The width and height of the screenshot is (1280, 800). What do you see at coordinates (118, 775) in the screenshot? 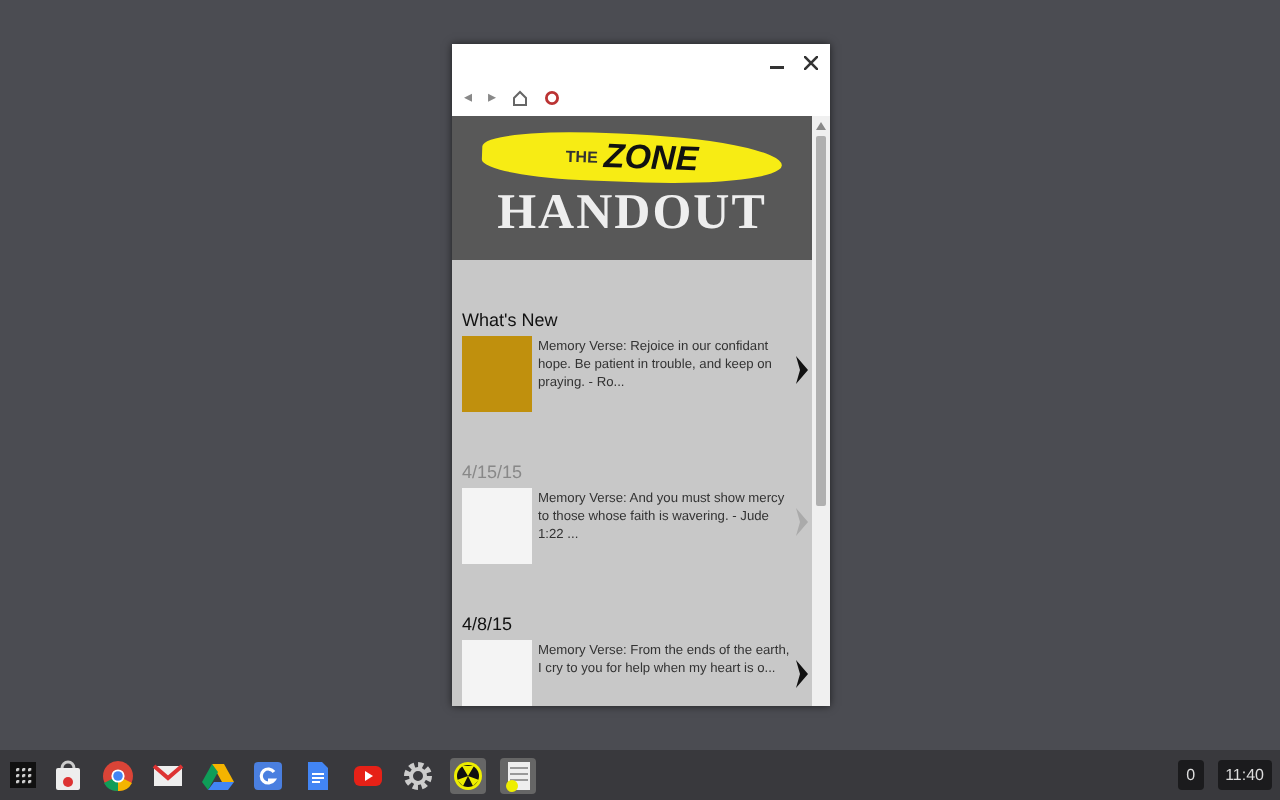
I see `browser-icon` at bounding box center [118, 775].